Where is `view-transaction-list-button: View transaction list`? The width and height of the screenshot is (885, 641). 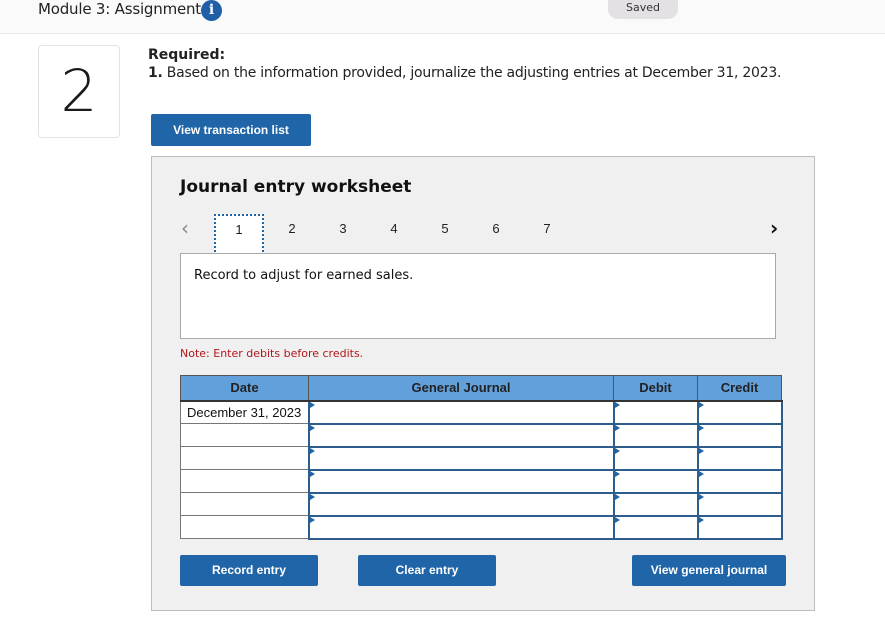 view-transaction-list-button: View transaction list is located at coordinates (231, 130).